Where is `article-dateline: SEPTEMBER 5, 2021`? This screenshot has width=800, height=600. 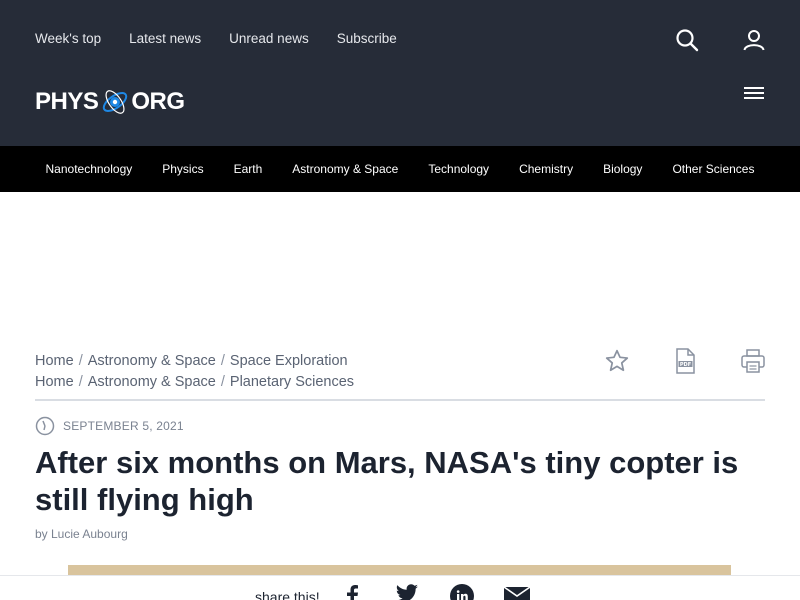 article-dateline: SEPTEMBER 5, 2021 is located at coordinates (109, 426).